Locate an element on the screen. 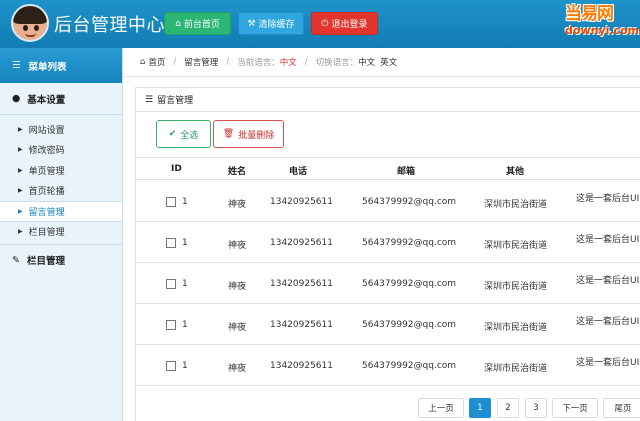 This screenshot has width=640, height=421. brand-logo: 当易网 downyi.com is located at coordinates (602, 20).